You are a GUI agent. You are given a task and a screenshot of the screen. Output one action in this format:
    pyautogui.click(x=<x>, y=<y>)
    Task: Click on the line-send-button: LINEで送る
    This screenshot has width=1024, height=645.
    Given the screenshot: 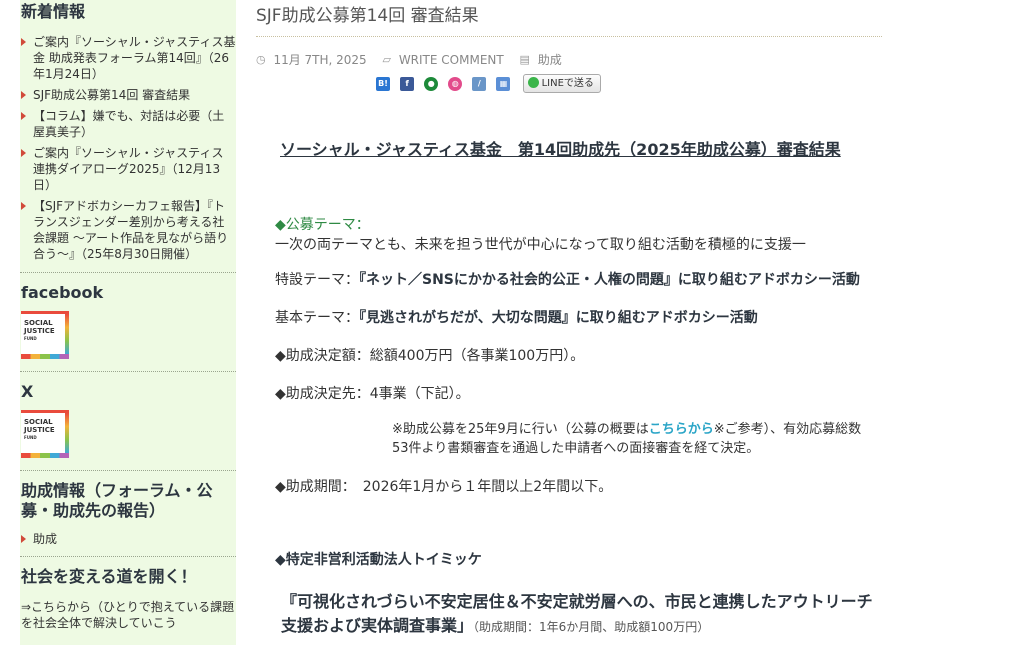 What is the action you would take?
    pyautogui.click(x=561, y=83)
    